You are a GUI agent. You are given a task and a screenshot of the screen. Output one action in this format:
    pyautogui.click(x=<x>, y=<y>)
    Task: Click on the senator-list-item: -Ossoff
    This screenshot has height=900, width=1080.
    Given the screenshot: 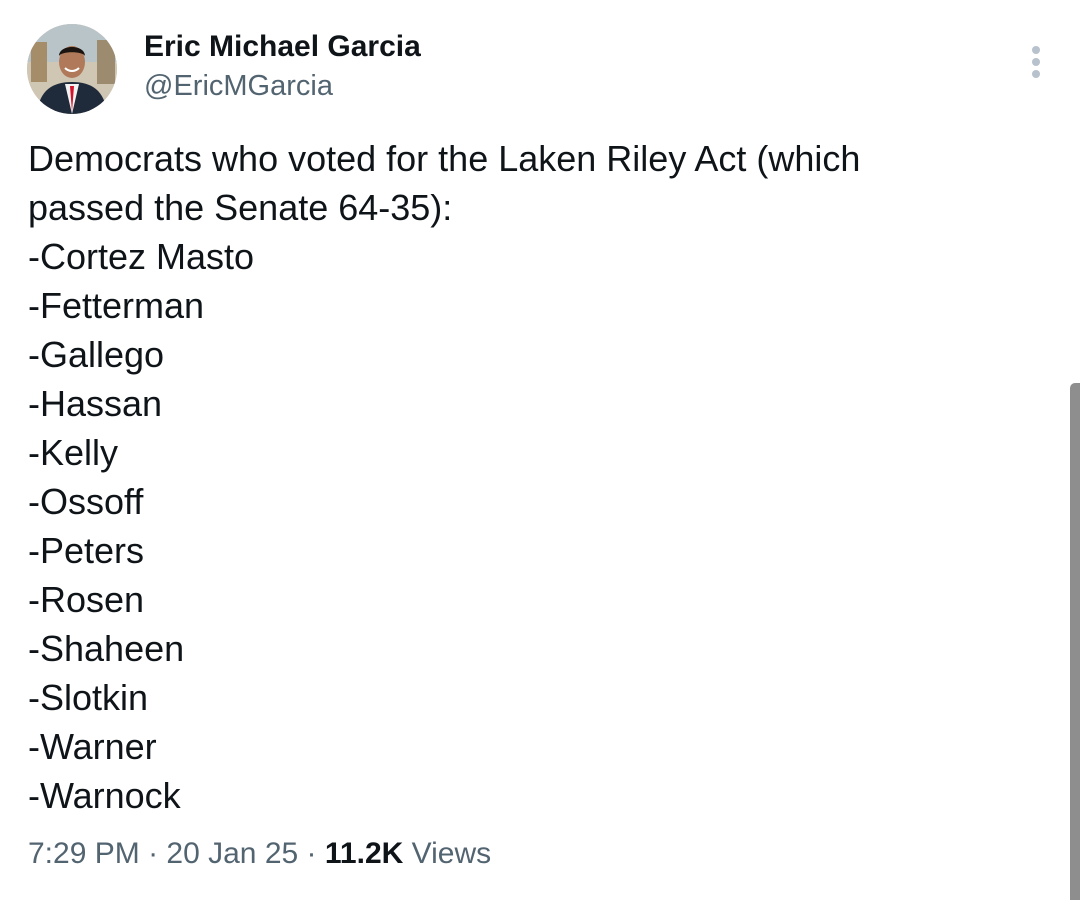 What is the action you would take?
    pyautogui.click(x=86, y=501)
    